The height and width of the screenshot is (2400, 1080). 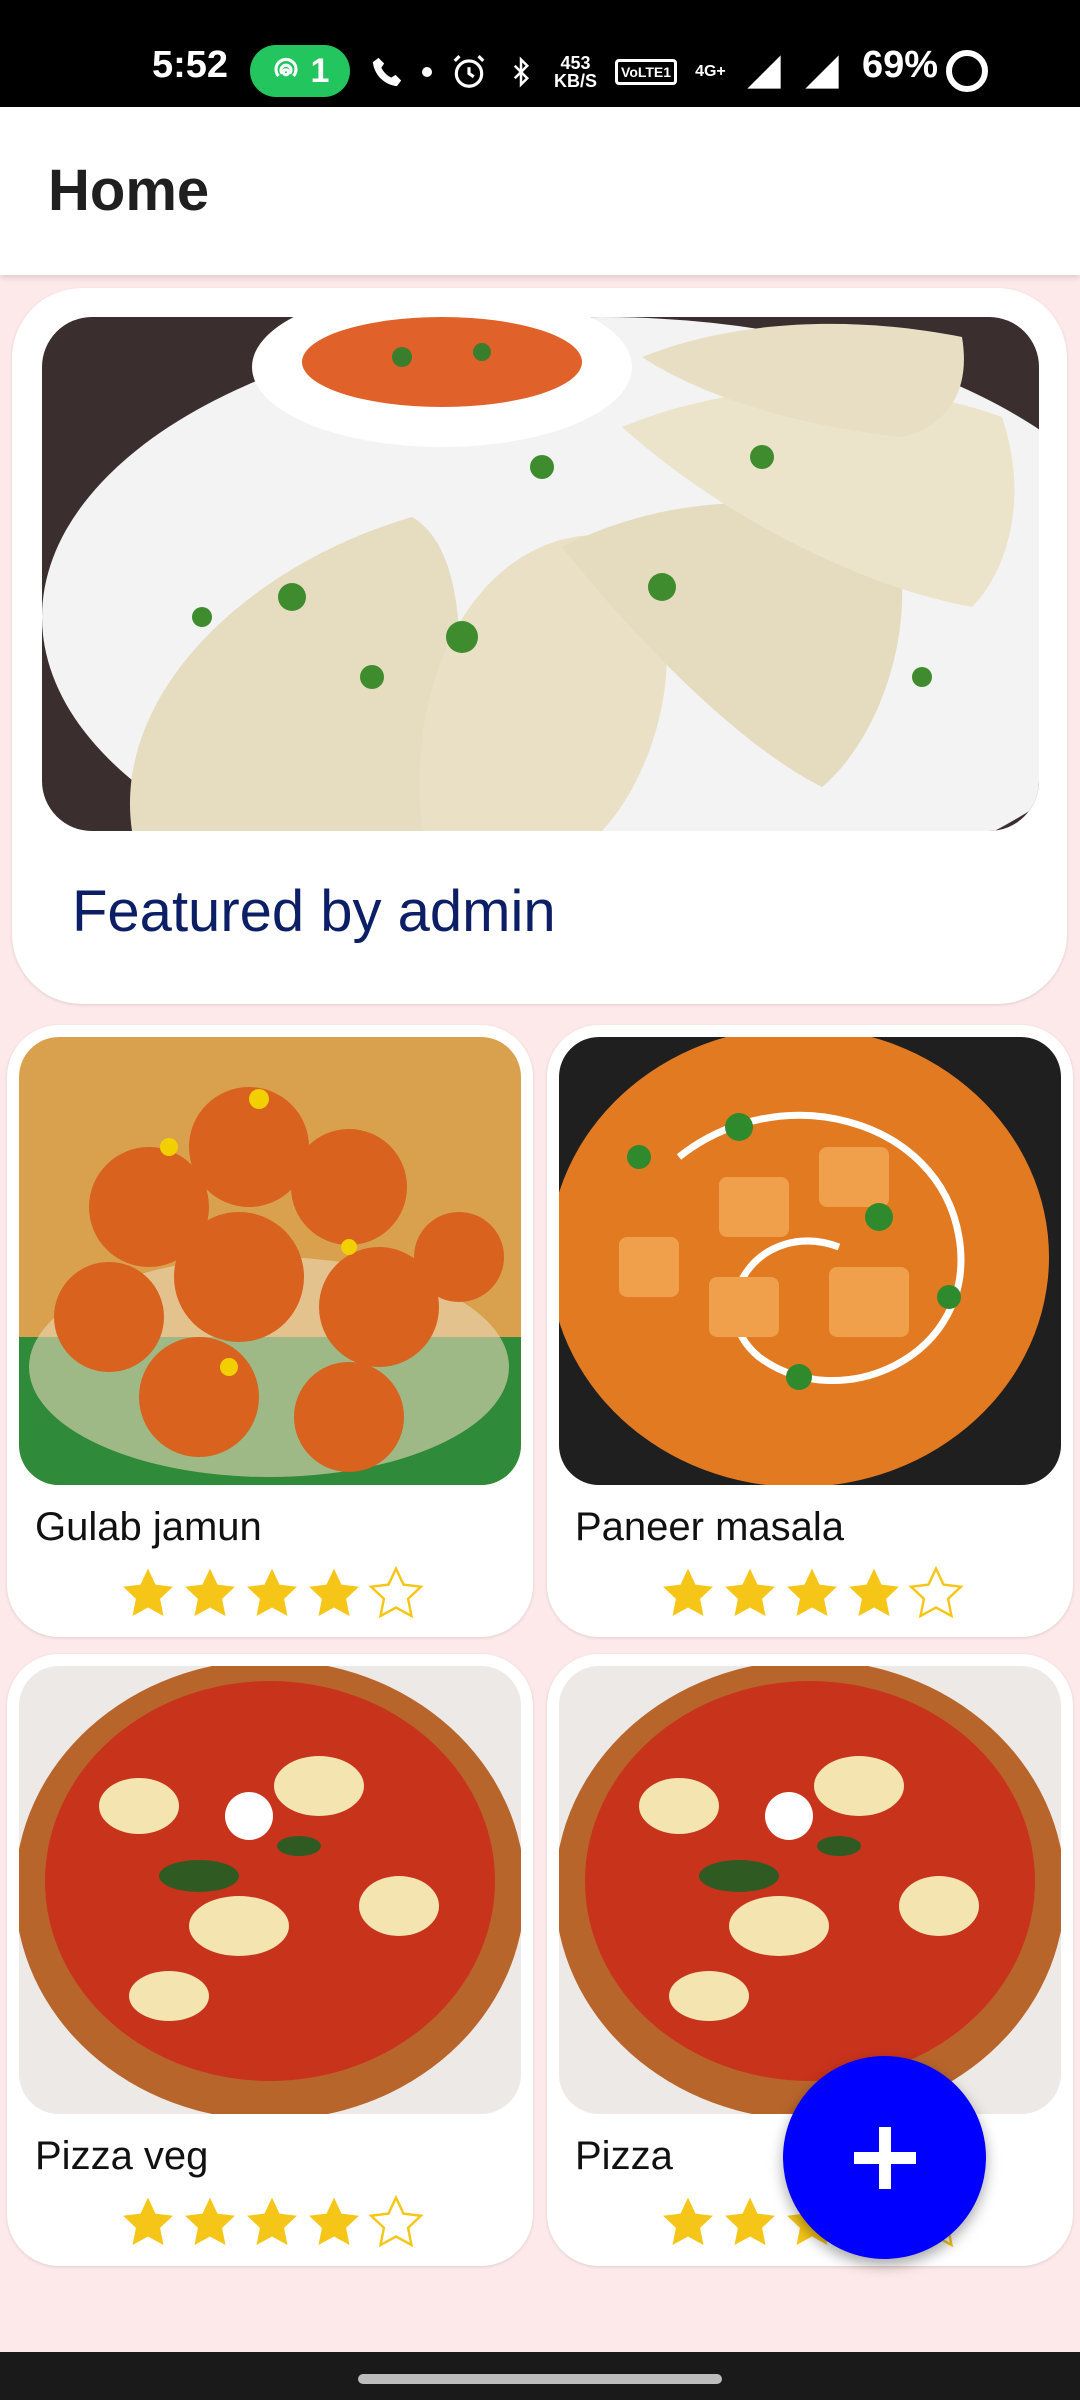 What do you see at coordinates (148, 1527) in the screenshot?
I see `item-name: Gulab jamun` at bounding box center [148, 1527].